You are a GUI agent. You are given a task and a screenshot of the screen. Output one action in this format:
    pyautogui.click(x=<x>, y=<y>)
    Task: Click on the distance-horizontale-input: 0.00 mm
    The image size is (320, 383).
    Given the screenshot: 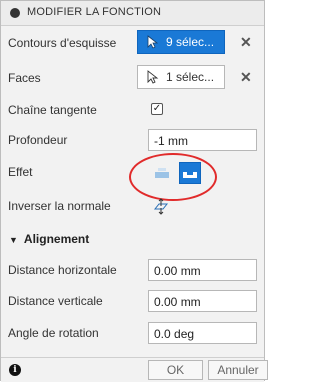 What is the action you would take?
    pyautogui.click(x=202, y=270)
    